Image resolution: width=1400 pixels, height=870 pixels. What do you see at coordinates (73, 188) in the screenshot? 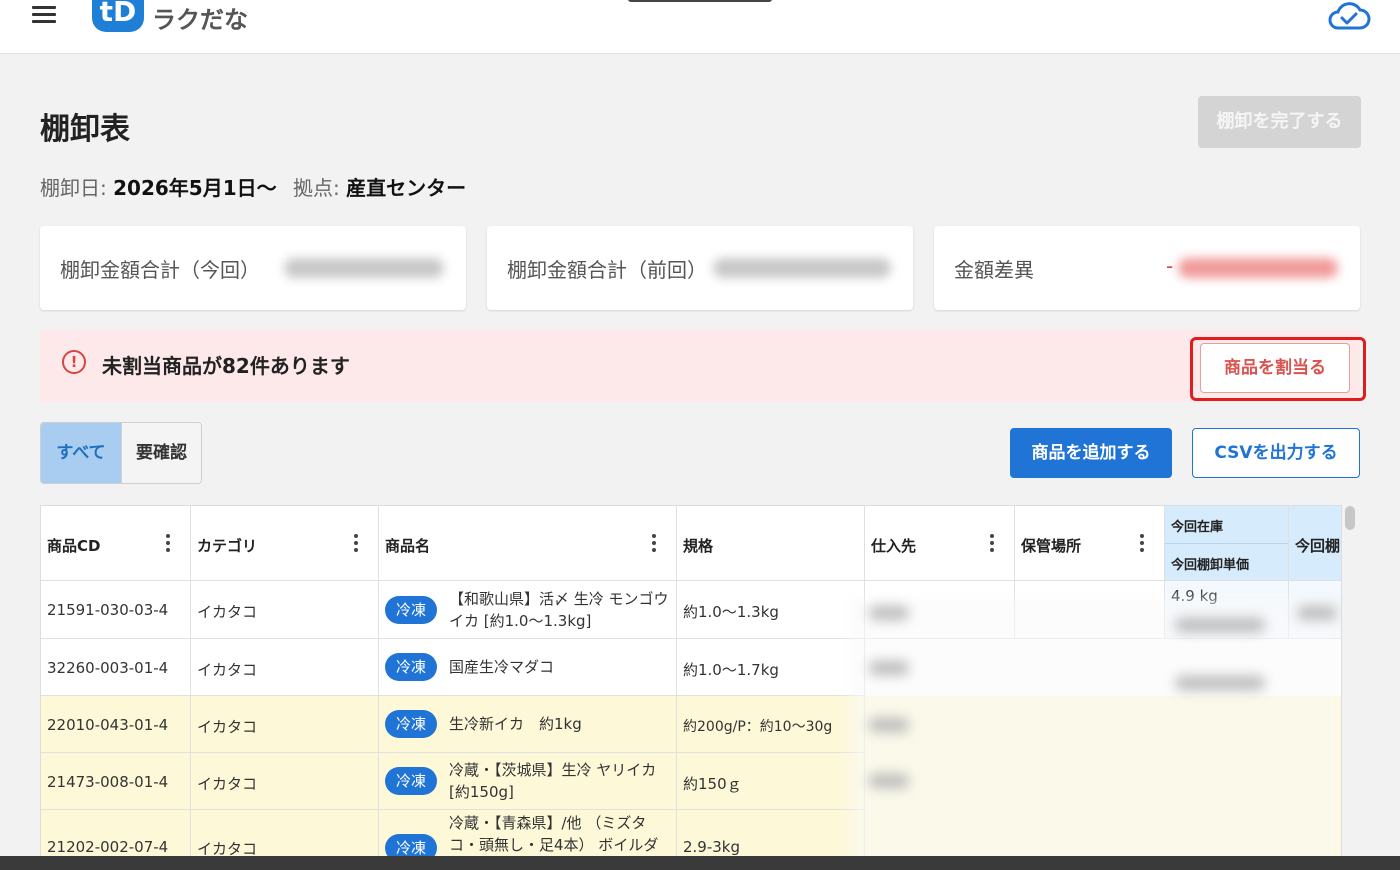
I see `date-label: 棚卸日:` at bounding box center [73, 188].